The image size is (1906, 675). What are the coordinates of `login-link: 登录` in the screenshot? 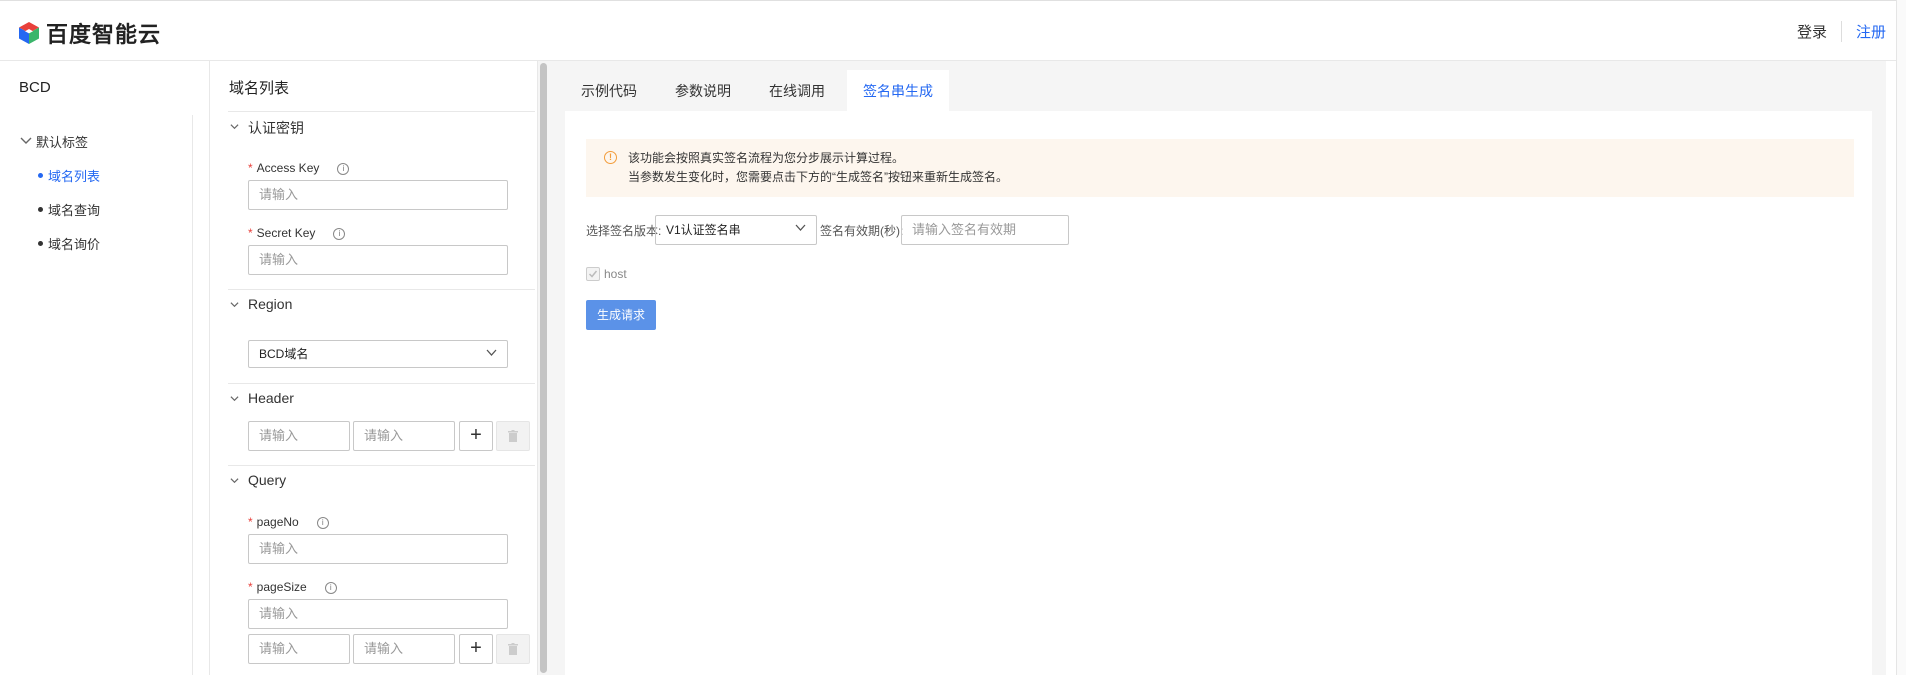 It's located at (1812, 31).